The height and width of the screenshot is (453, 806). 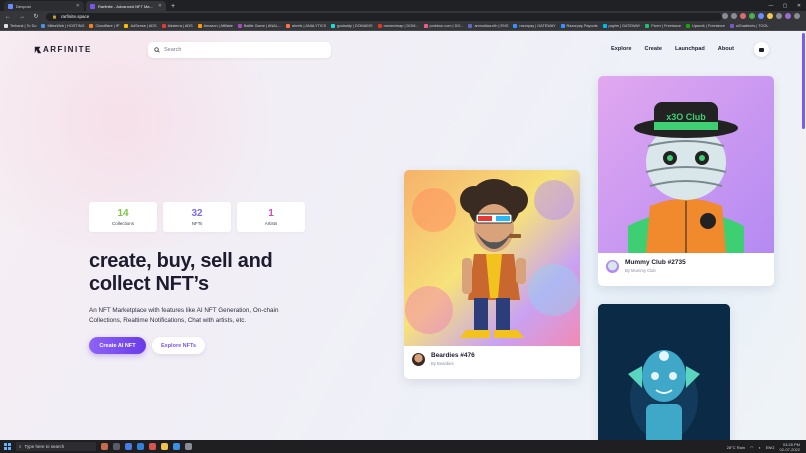 What do you see at coordinates (788, 16) in the screenshot?
I see `profile-icon` at bounding box center [788, 16].